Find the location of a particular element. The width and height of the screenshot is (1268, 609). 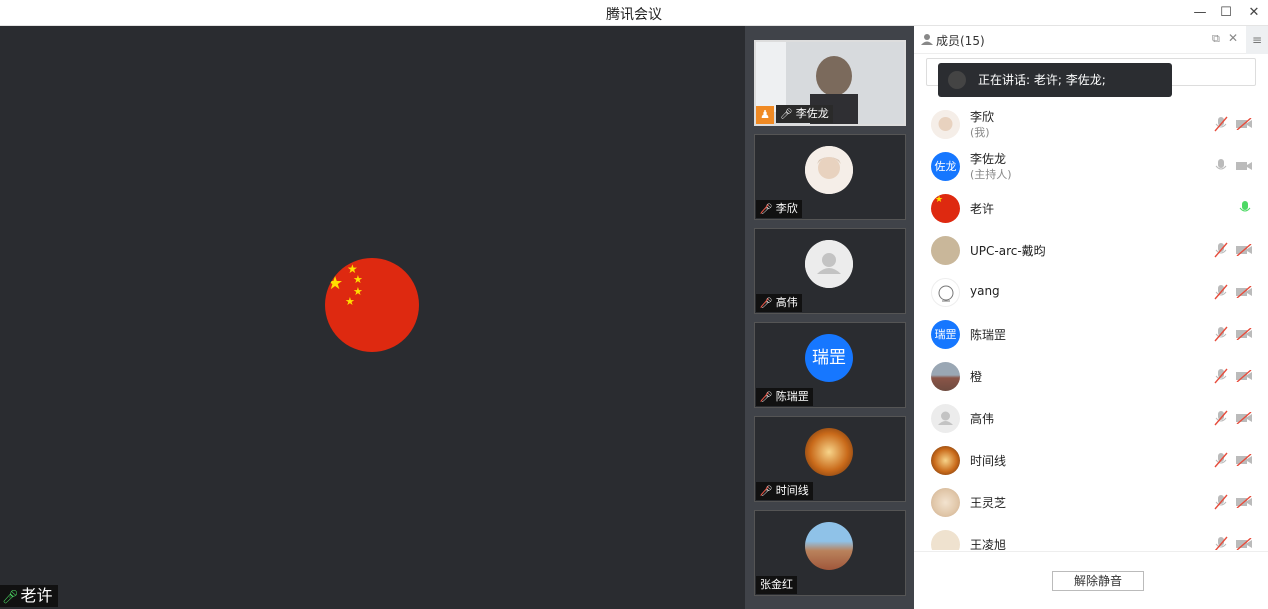

video-thumbnail: 🎤︎ 李欣 is located at coordinates (830, 177).